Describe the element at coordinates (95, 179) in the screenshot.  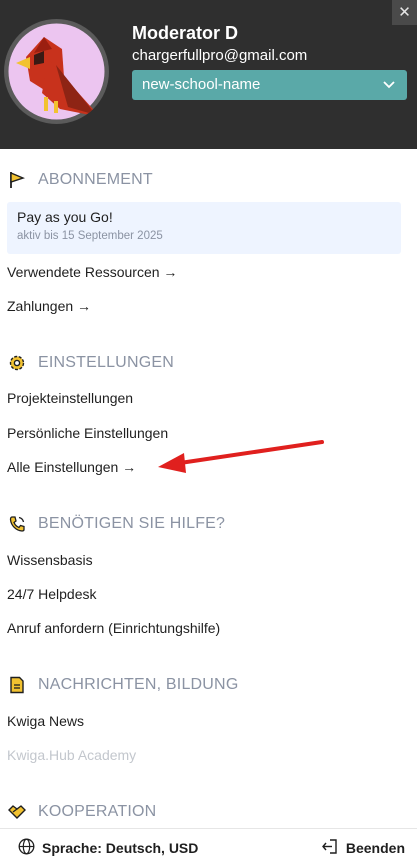
I see `section-title: ABONNEMENT` at that location.